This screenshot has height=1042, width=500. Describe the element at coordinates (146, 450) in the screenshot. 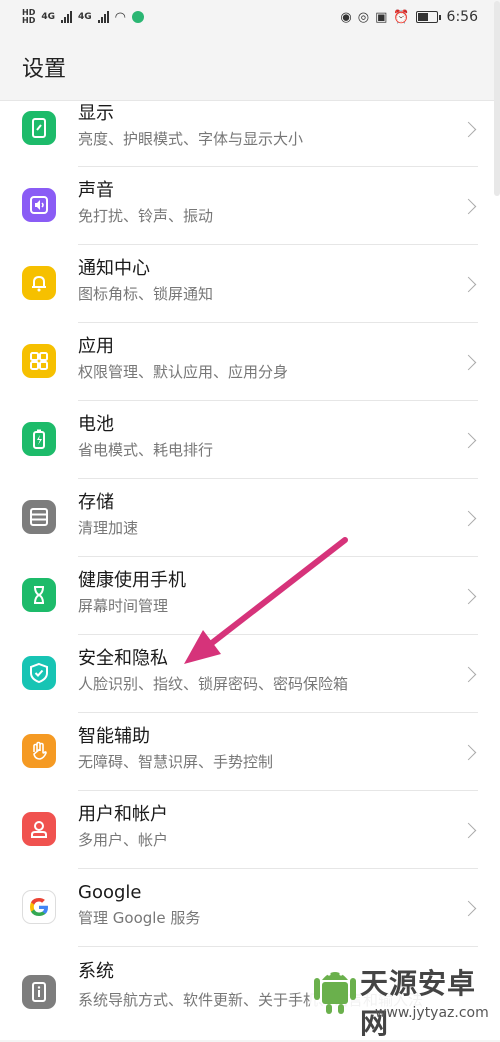

I see `settings-item-subtitle: 省电模式、耗电排行` at that location.